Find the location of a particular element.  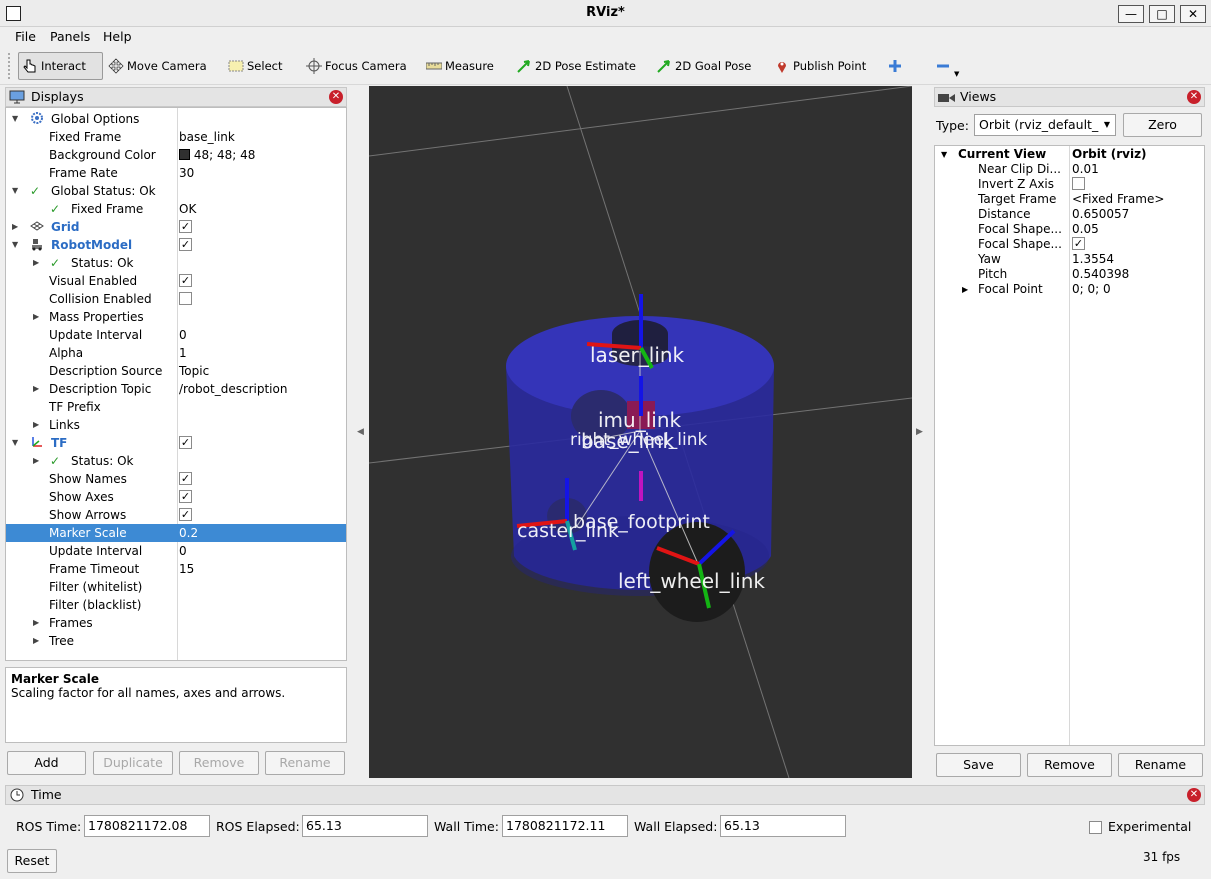

marker-scale-value: 0.2 is located at coordinates (188, 533).